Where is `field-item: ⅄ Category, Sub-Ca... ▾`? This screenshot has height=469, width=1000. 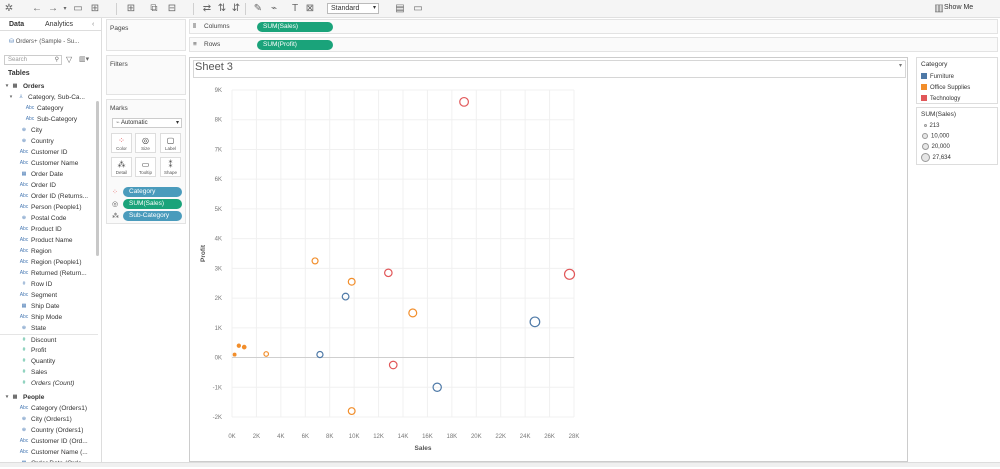 field-item: ⅄ Category, Sub-Ca... ▾ is located at coordinates (49, 97).